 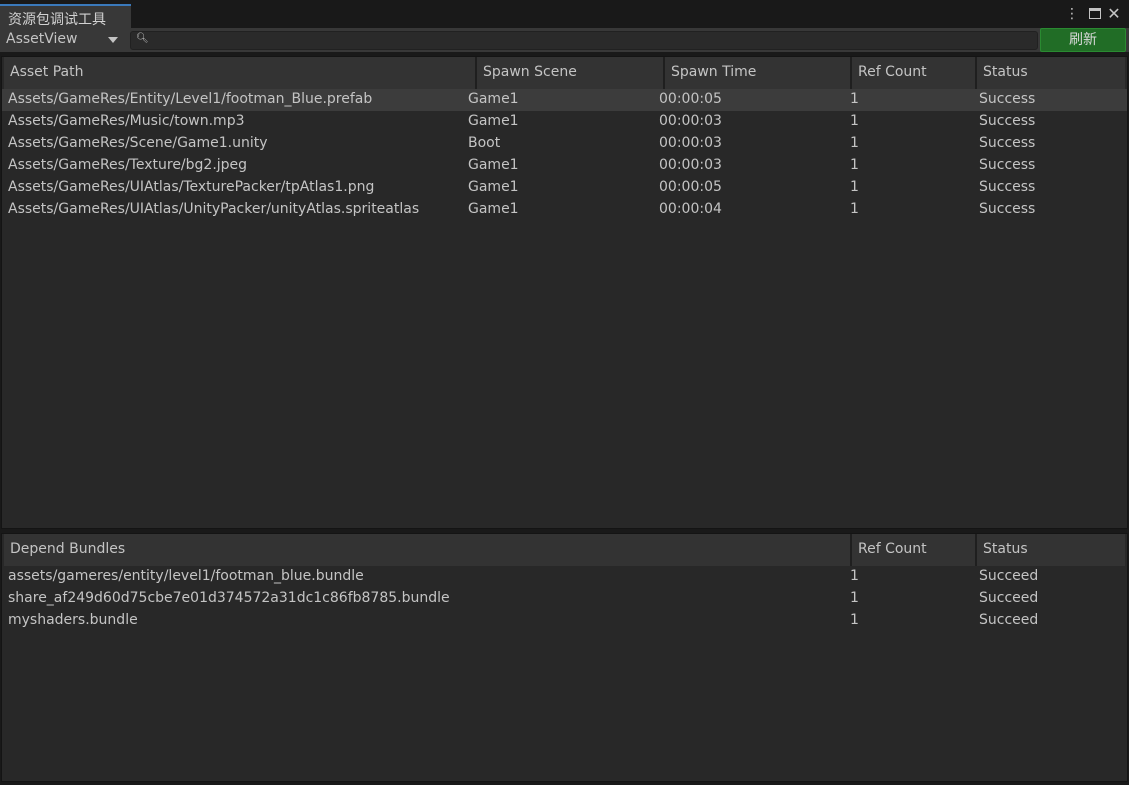 I want to click on spawn-scene-cell: Boot, so click(x=484, y=143).